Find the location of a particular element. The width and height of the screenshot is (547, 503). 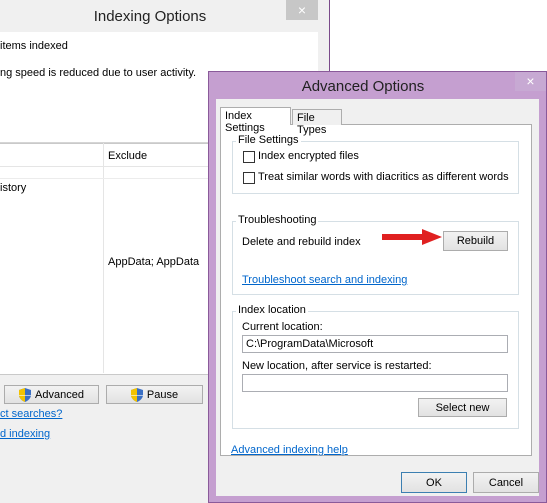

advanced-options-close-button: × is located at coordinates (530, 81).